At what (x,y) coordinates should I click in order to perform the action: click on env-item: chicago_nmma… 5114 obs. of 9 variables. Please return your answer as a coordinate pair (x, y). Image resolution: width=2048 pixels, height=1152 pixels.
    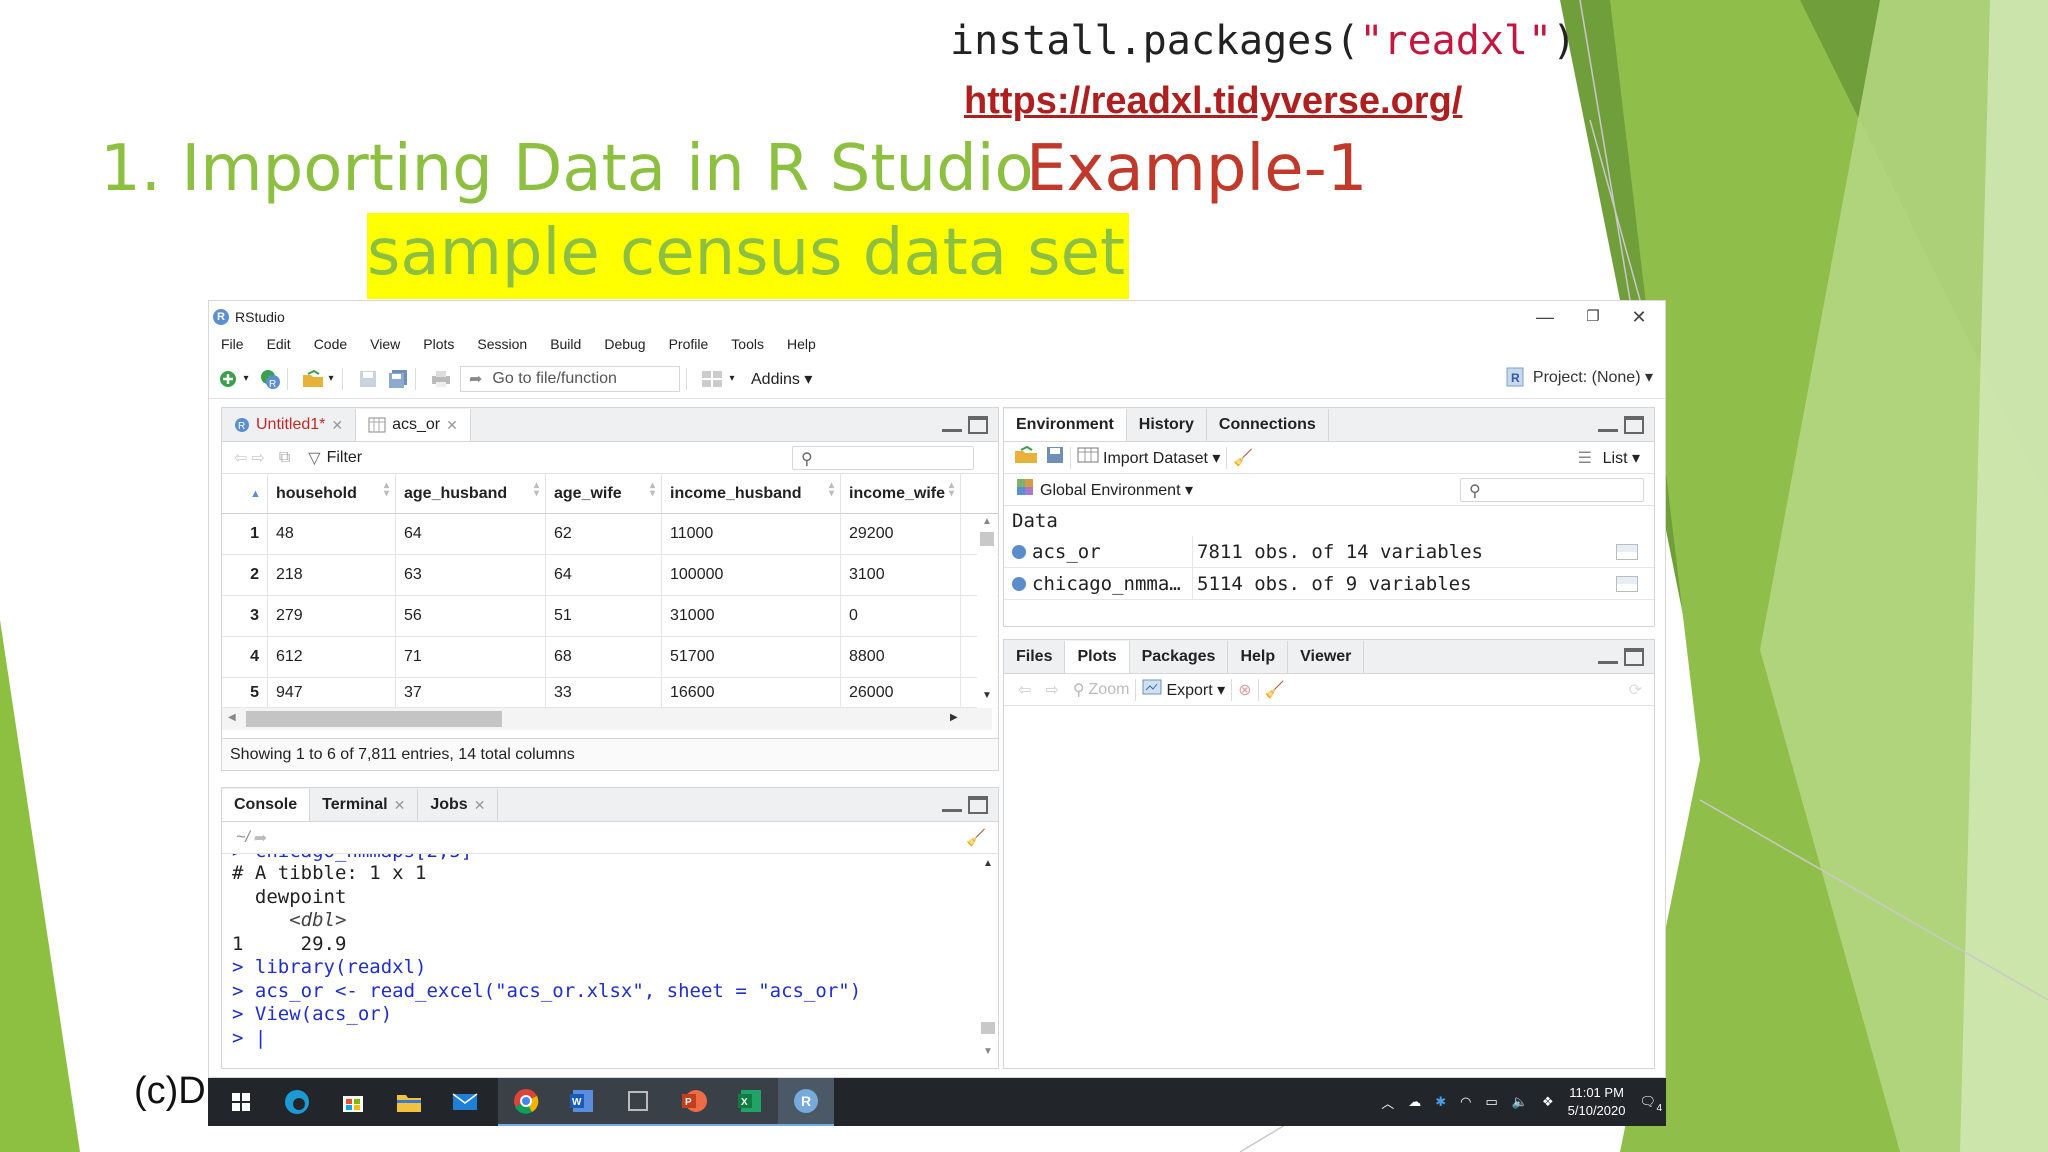
    Looking at the image, I should click on (1329, 584).